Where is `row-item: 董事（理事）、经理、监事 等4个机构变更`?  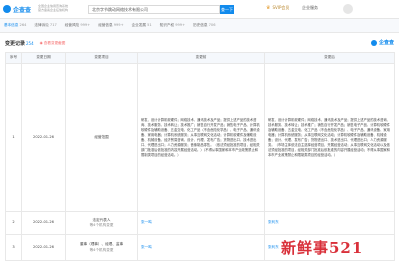 row-item: 董事（理事）、经理、监事 等4个机构变更 is located at coordinates (101, 247).